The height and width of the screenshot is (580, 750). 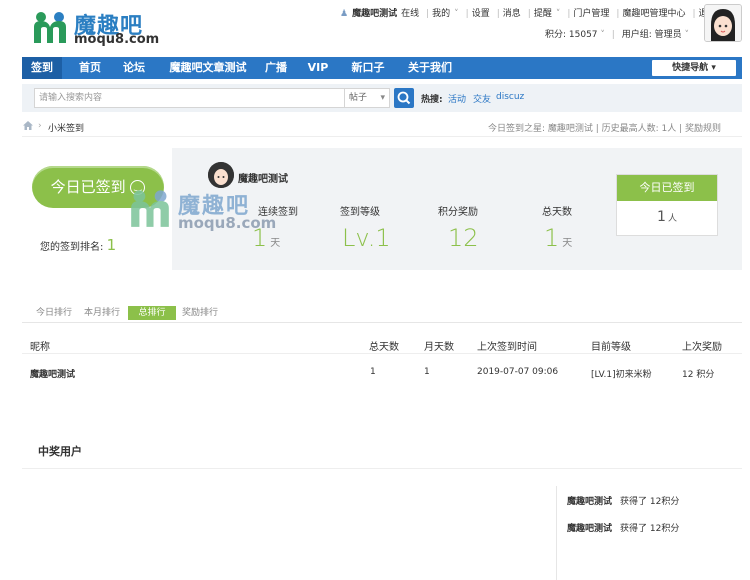 What do you see at coordinates (276, 68) in the screenshot?
I see `nav-item-broadcast: 广播` at bounding box center [276, 68].